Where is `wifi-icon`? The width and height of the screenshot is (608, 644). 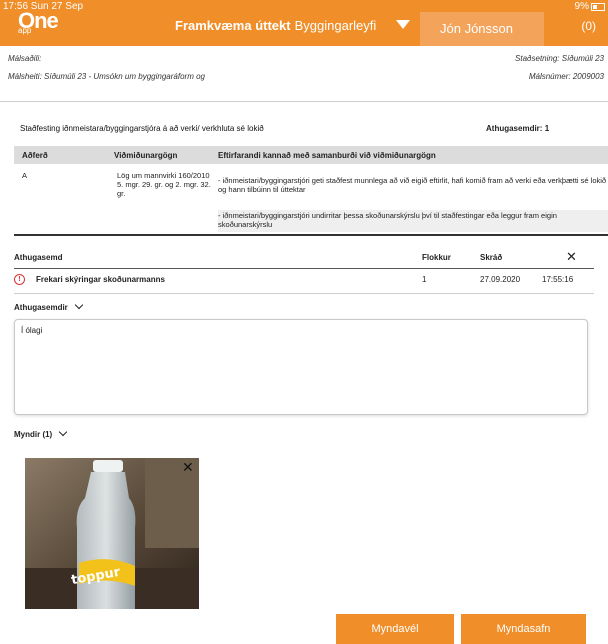
wifi-icon is located at coordinates (403, 24).